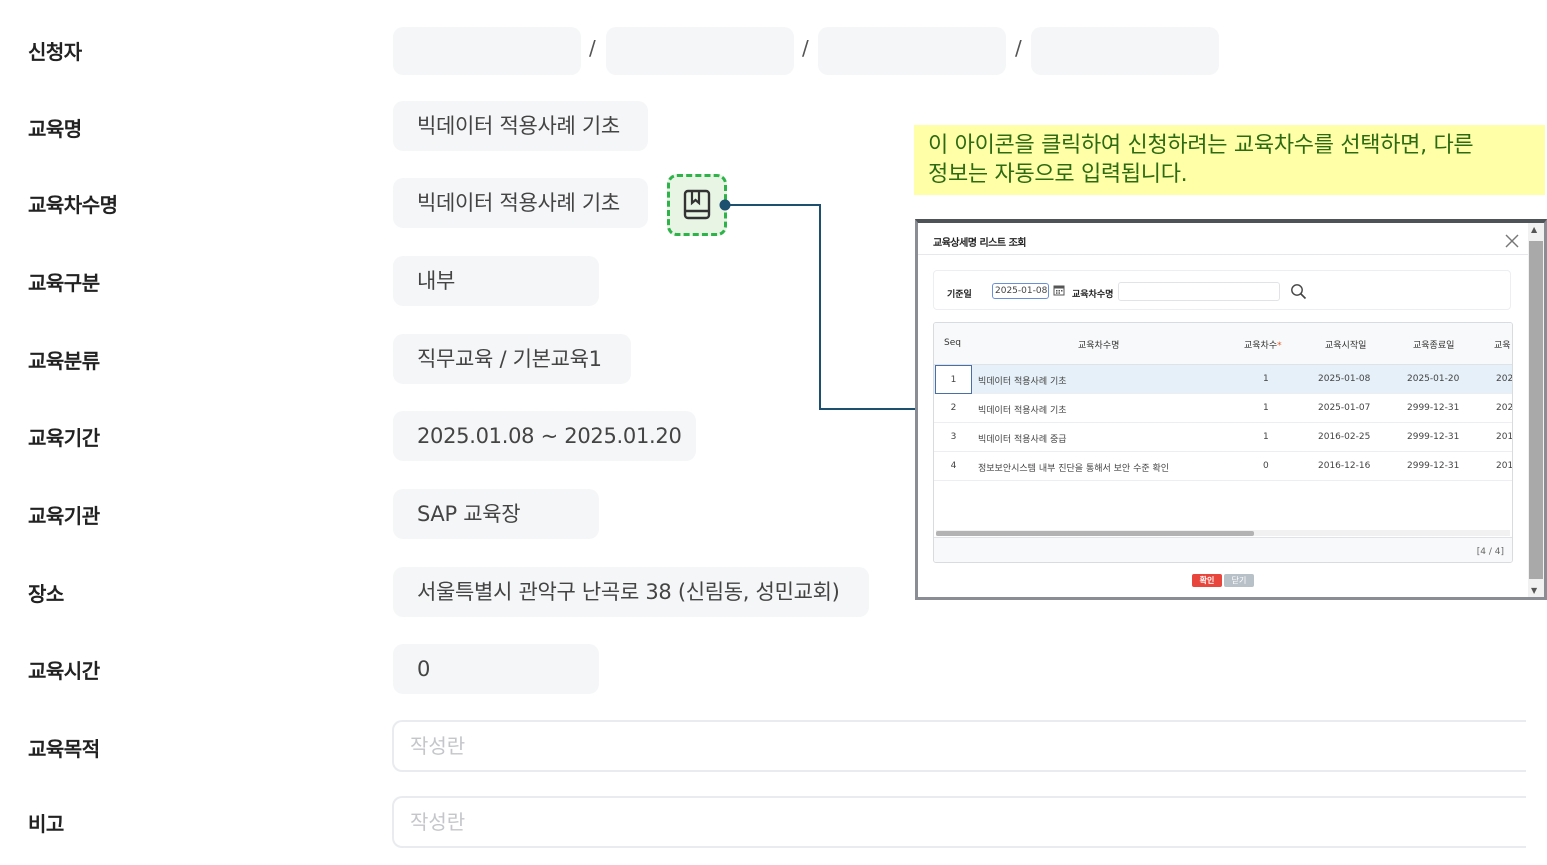 Image resolution: width=1547 pixels, height=865 pixels. What do you see at coordinates (1059, 290) in the screenshot?
I see `calendar-icon` at bounding box center [1059, 290].